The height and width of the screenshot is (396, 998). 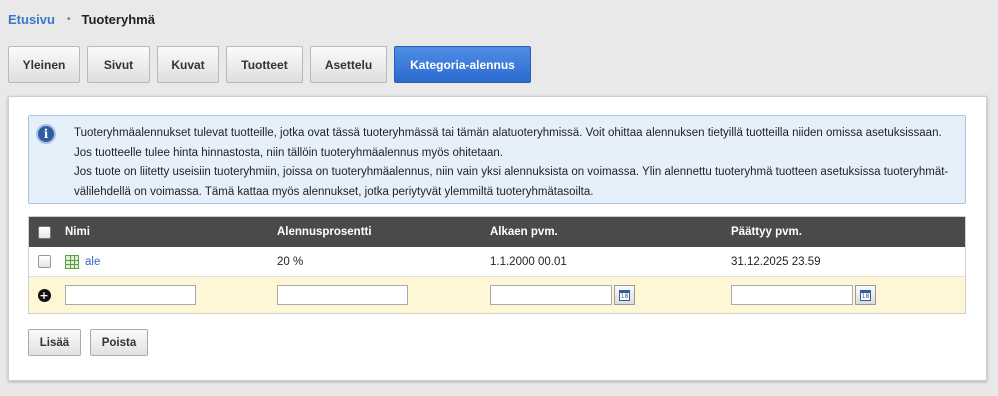 What do you see at coordinates (82, 261) in the screenshot?
I see `row-name-cell: ale` at bounding box center [82, 261].